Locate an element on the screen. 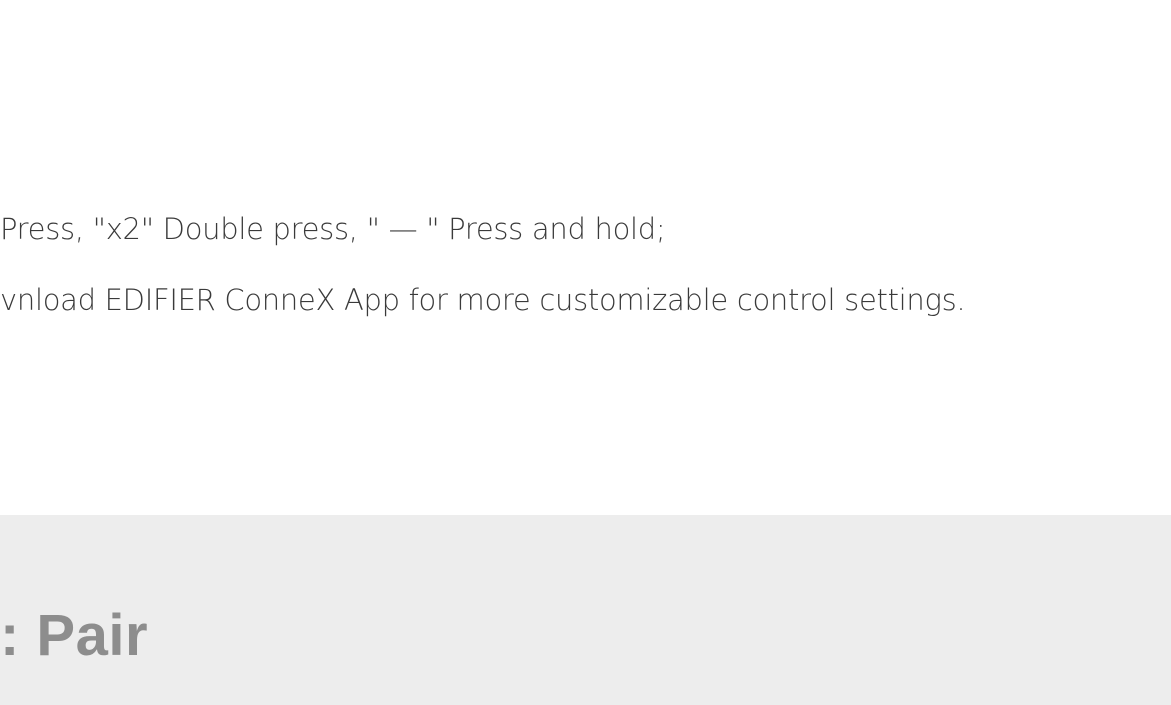  section-title-pair: : Pair is located at coordinates (74, 635).